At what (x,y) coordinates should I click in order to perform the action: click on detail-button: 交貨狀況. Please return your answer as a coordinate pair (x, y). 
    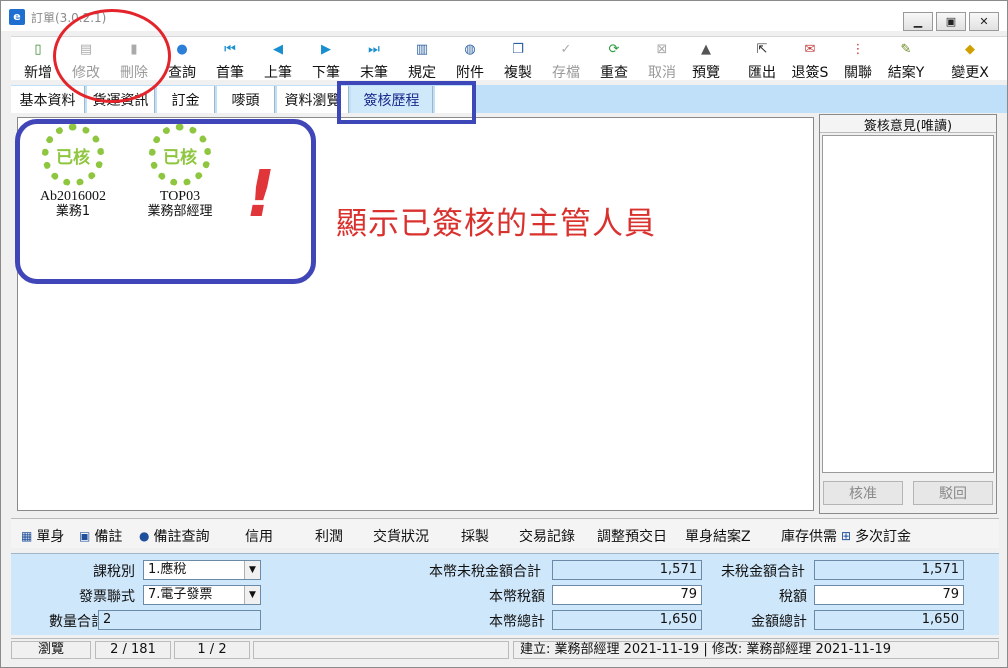
    Looking at the image, I should click on (401, 536).